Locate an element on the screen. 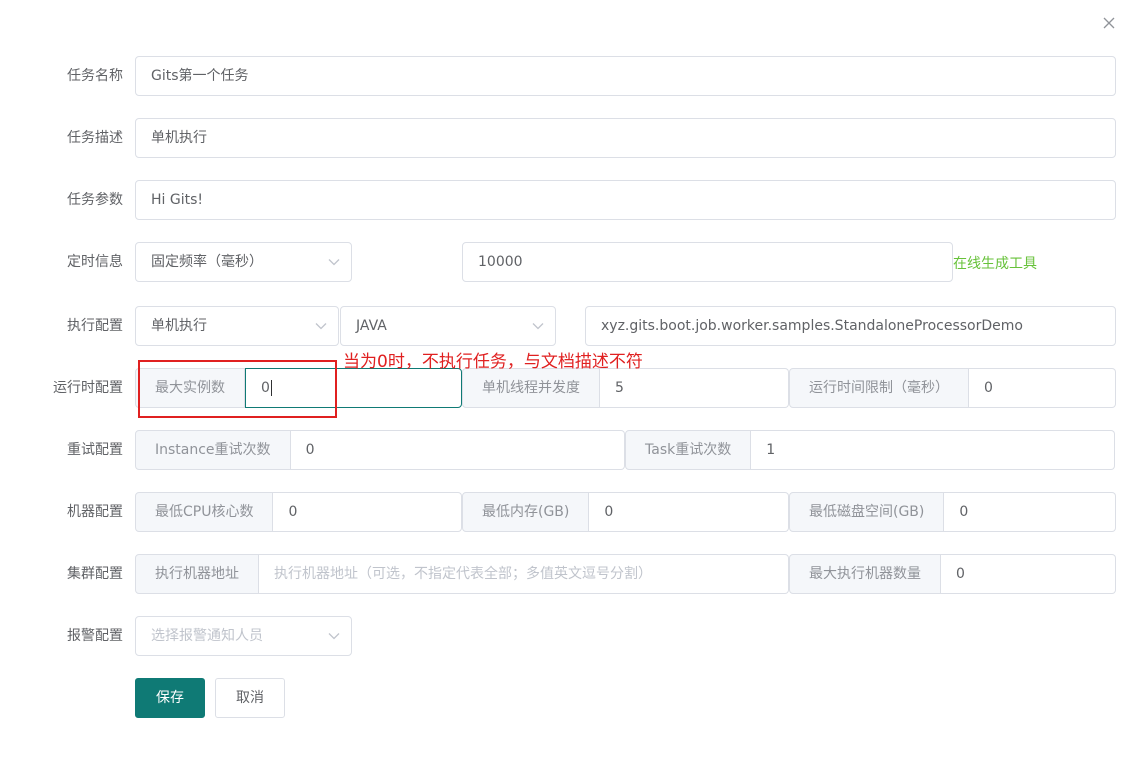  min-memory-input: 0 is located at coordinates (689, 512).